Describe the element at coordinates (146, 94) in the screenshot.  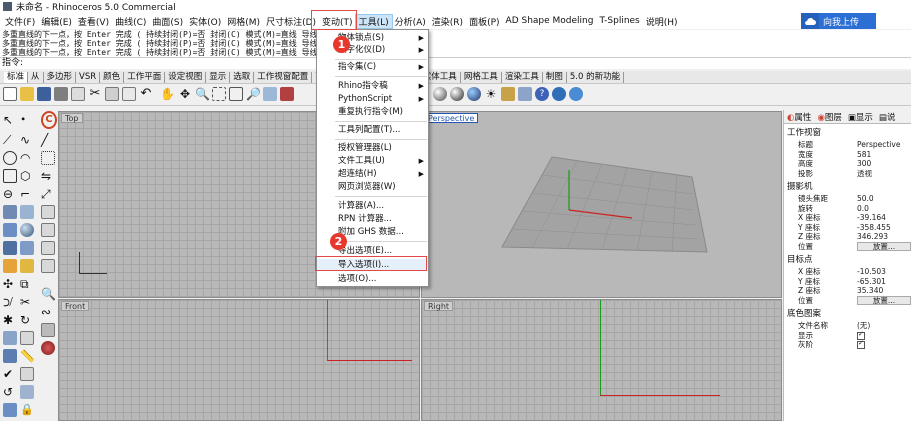
I see `undo-icon: ↶` at that location.